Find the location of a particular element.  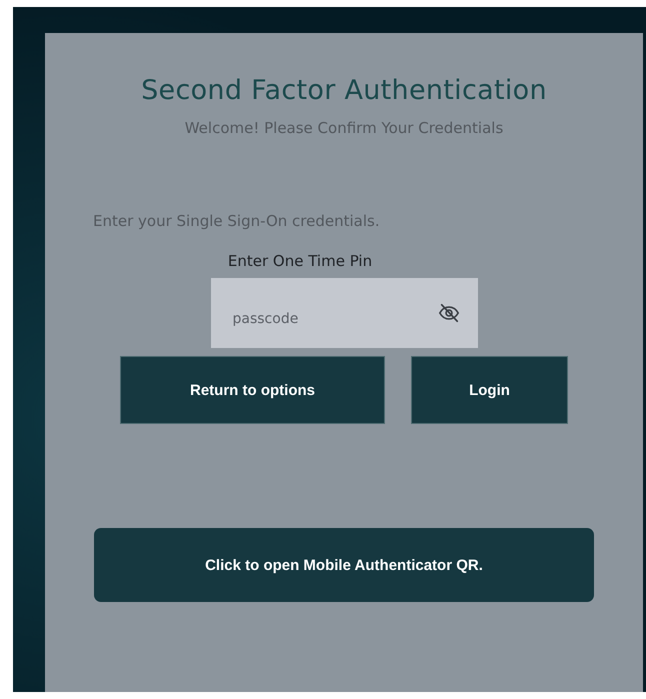

page-title: Second Factor Authentication is located at coordinates (344, 90).